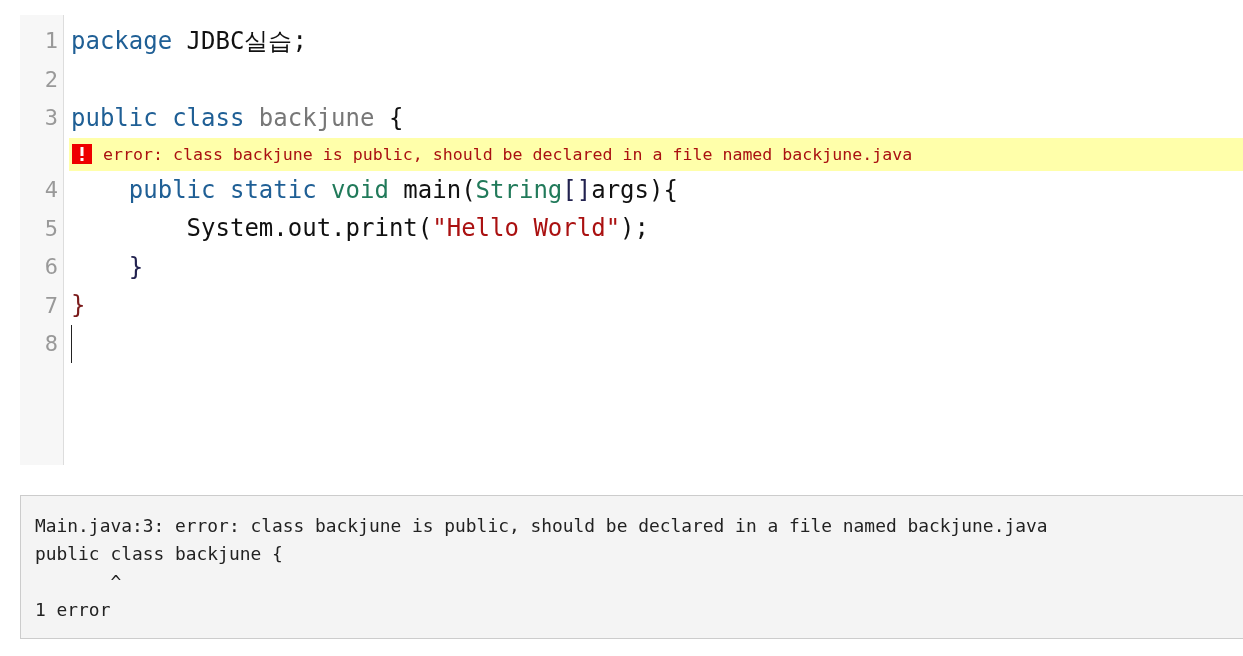  I want to click on code-token: package, so click(122, 41).